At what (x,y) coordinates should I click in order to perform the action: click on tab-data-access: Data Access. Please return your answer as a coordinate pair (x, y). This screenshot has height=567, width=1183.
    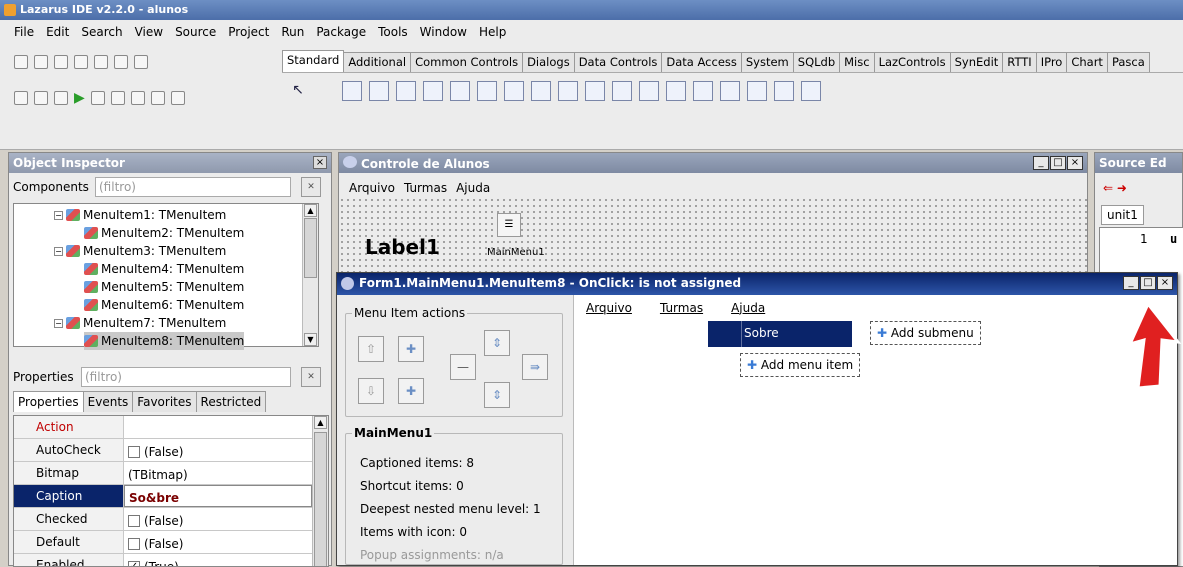
    Looking at the image, I should click on (701, 62).